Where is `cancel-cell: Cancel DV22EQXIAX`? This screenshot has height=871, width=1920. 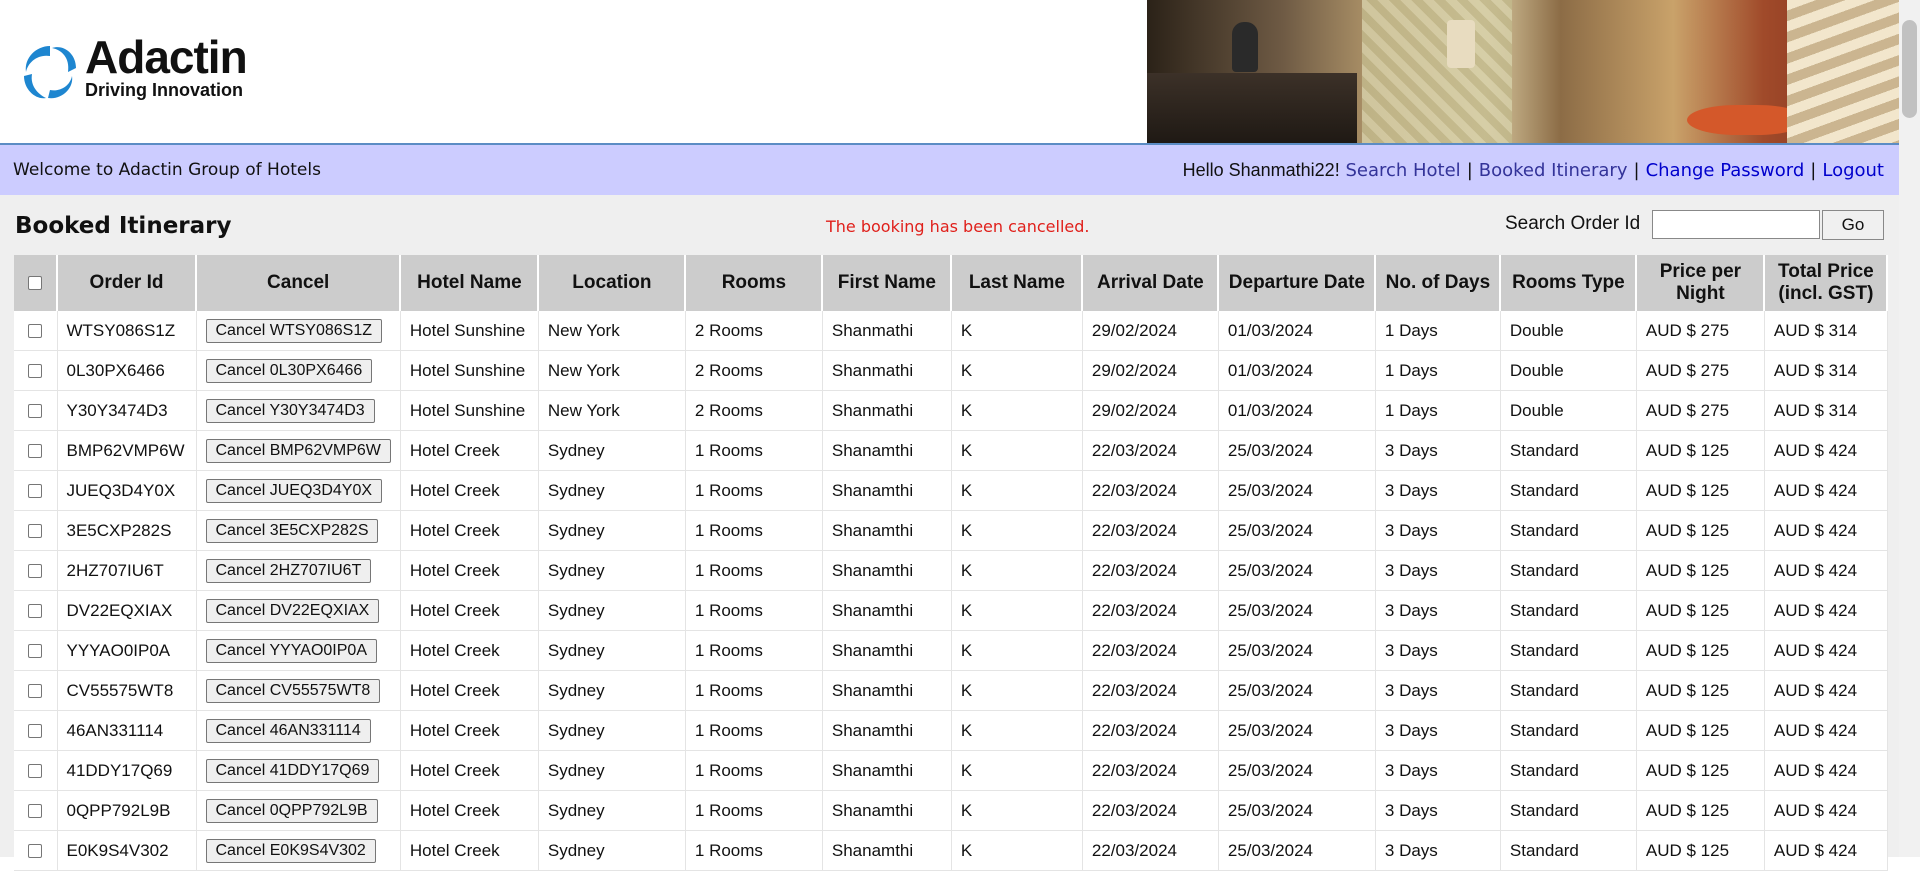
cancel-cell: Cancel DV22EQXIAX is located at coordinates (298, 610).